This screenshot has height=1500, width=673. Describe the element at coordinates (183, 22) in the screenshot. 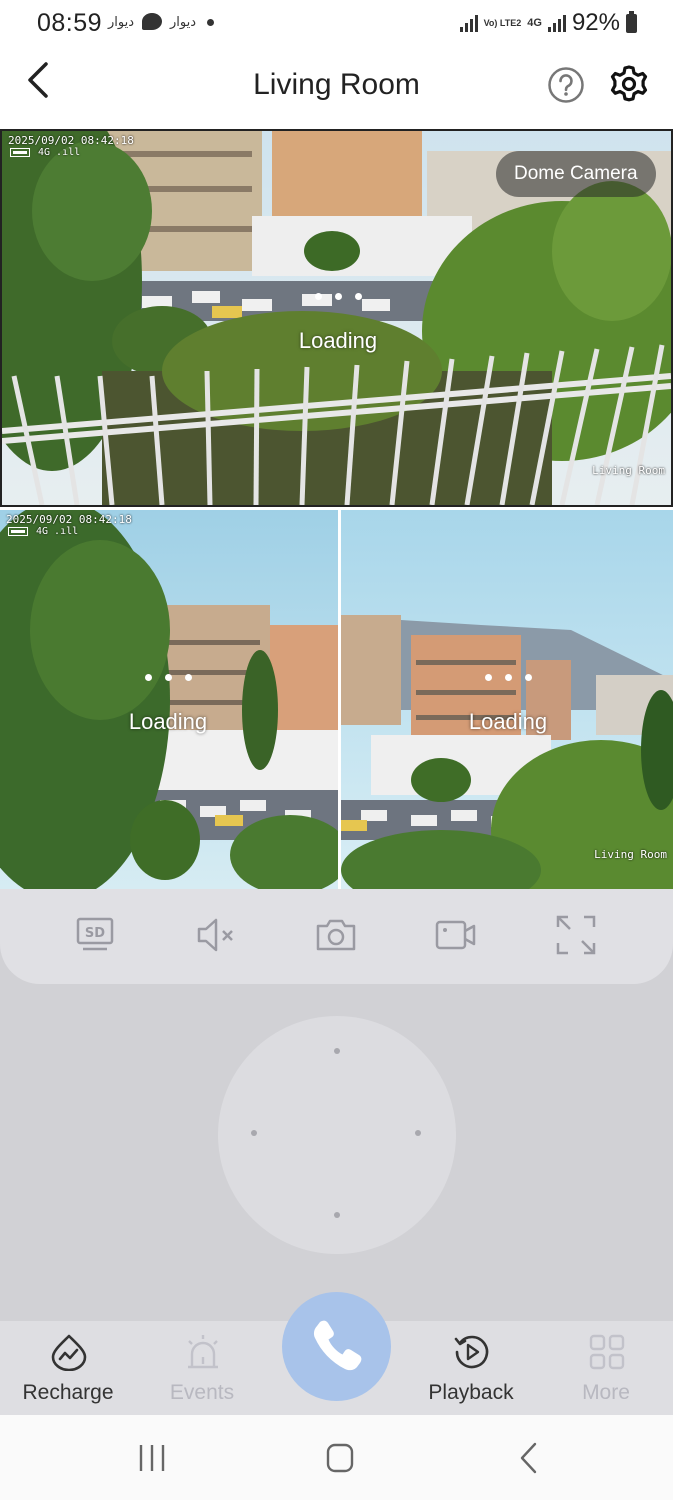

I see `notification-app-icon-2: دیوار` at that location.